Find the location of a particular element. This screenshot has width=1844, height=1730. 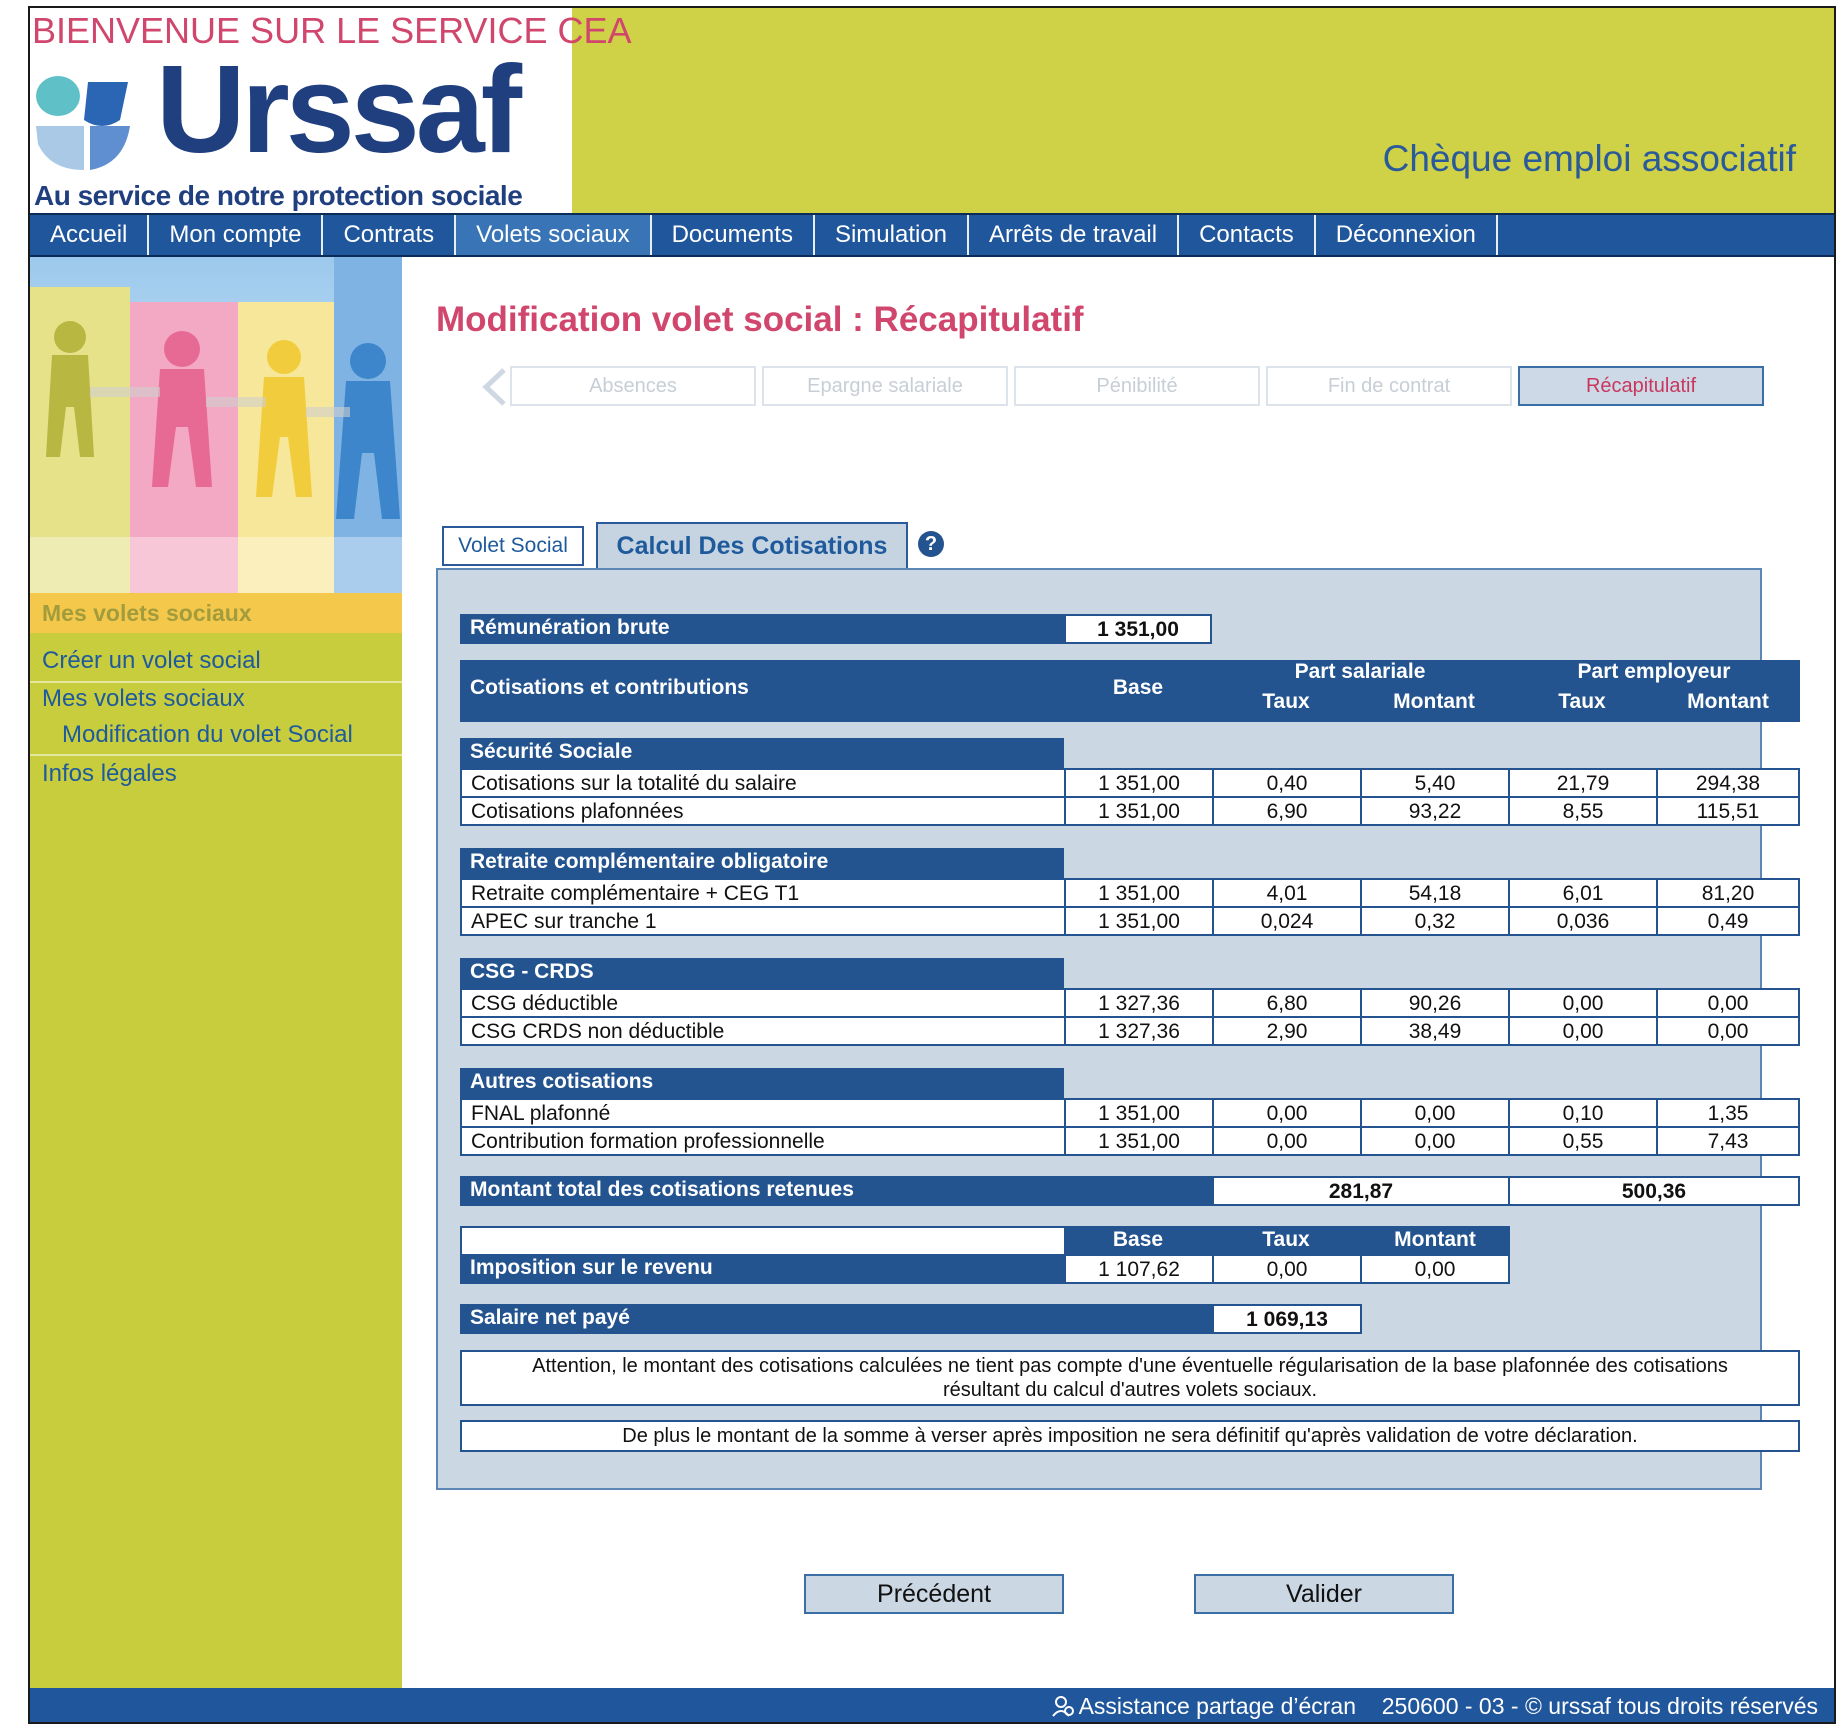

nav-item-simulation: Simulation is located at coordinates (892, 235).